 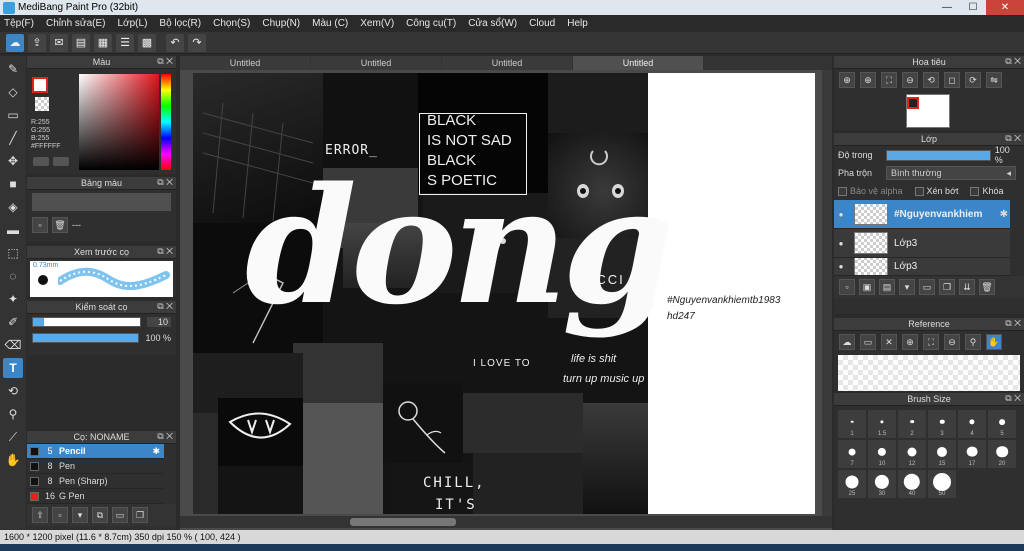 What do you see at coordinates (197, 42) in the screenshot?
I see `redo-icon: ↷` at bounding box center [197, 42].